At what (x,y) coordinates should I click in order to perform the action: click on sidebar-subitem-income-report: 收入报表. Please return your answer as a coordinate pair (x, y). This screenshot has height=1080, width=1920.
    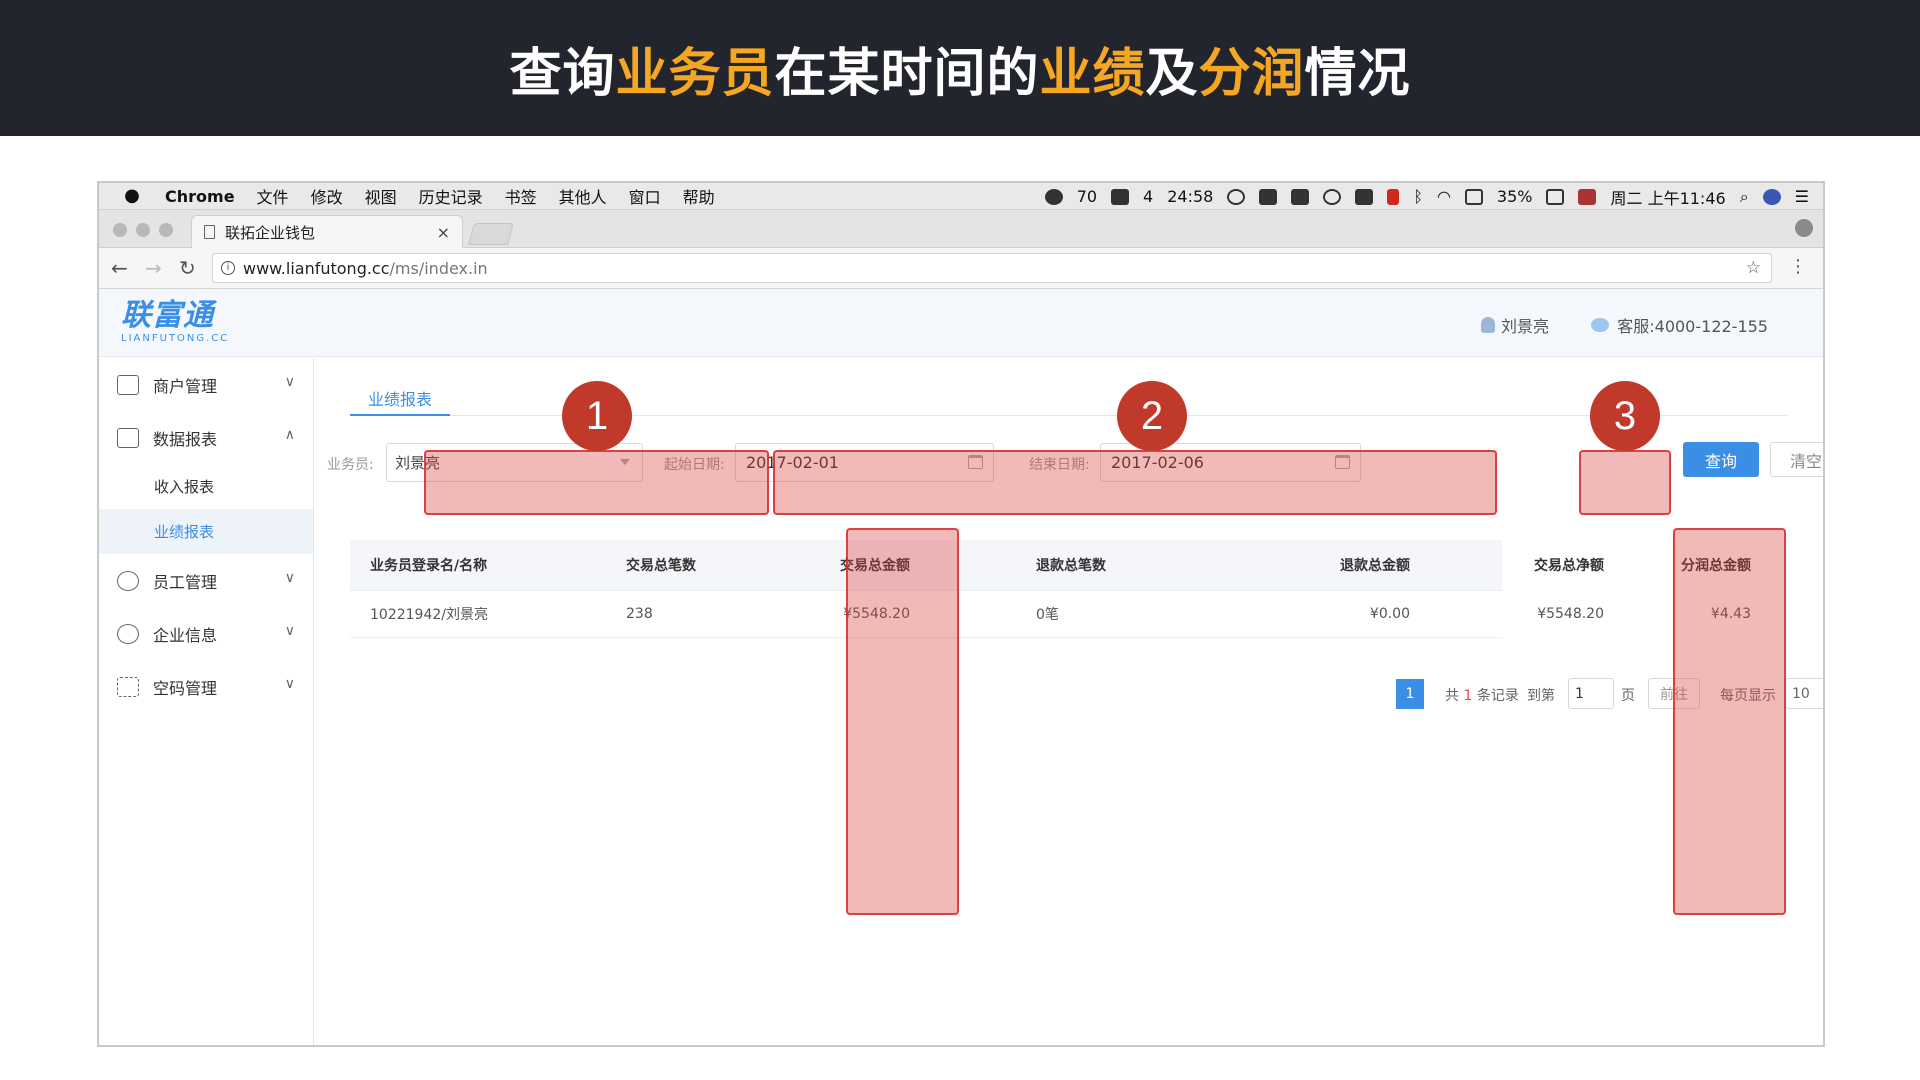
    Looking at the image, I should click on (206, 486).